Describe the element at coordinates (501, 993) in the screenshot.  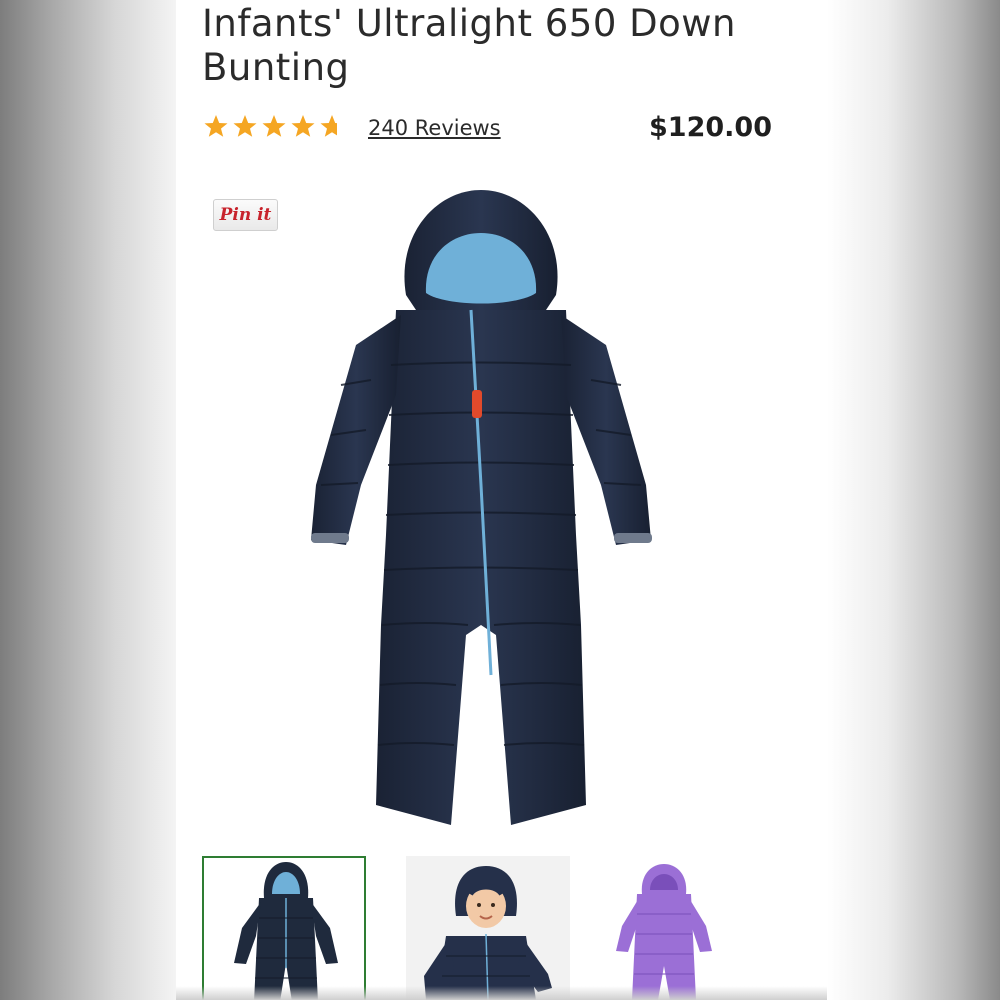
I see `bottom-shadow` at that location.